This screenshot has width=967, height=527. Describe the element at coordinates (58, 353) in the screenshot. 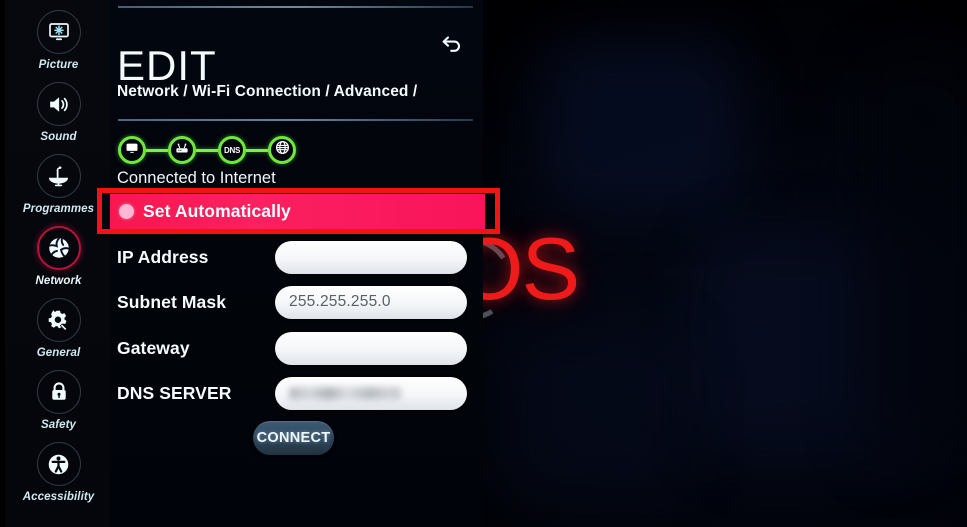

I see `sidebar-item-label: General` at that location.